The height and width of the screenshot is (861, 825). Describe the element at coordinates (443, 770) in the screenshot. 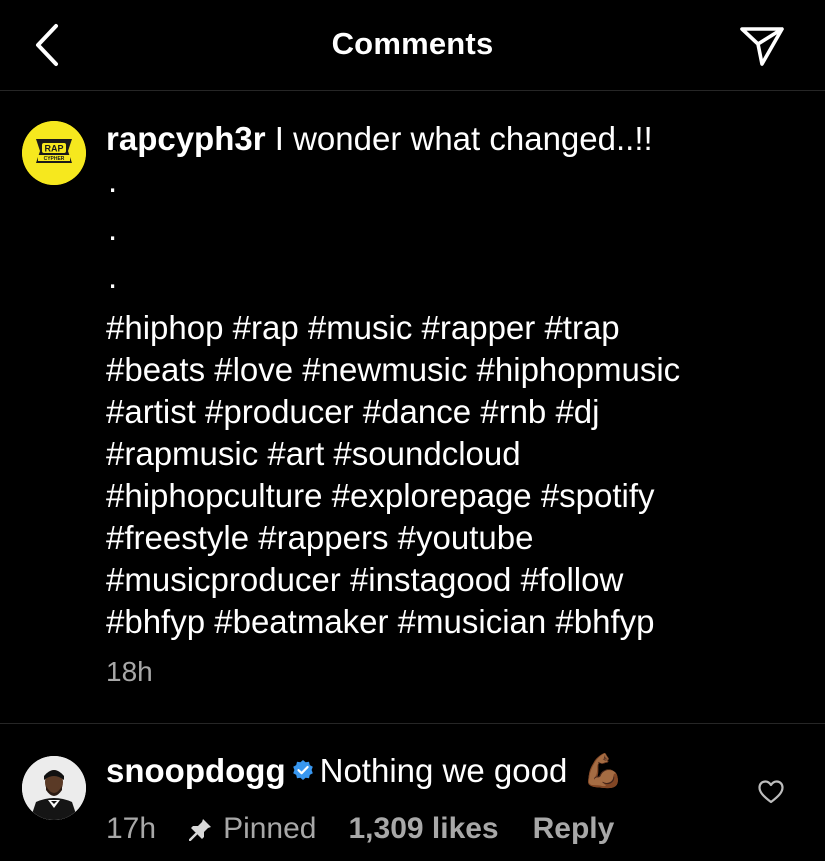

I see `comment-text: Nothing we good` at that location.